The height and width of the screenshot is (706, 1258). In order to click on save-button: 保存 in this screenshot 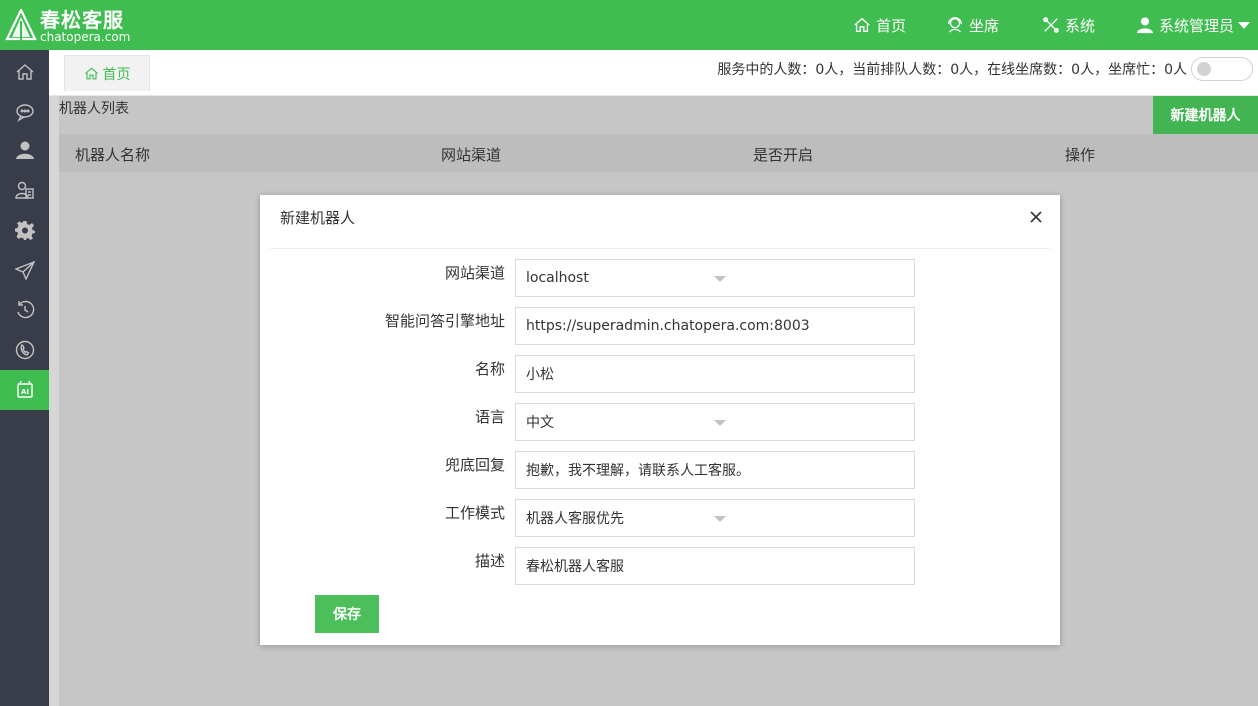, I will do `click(347, 614)`.